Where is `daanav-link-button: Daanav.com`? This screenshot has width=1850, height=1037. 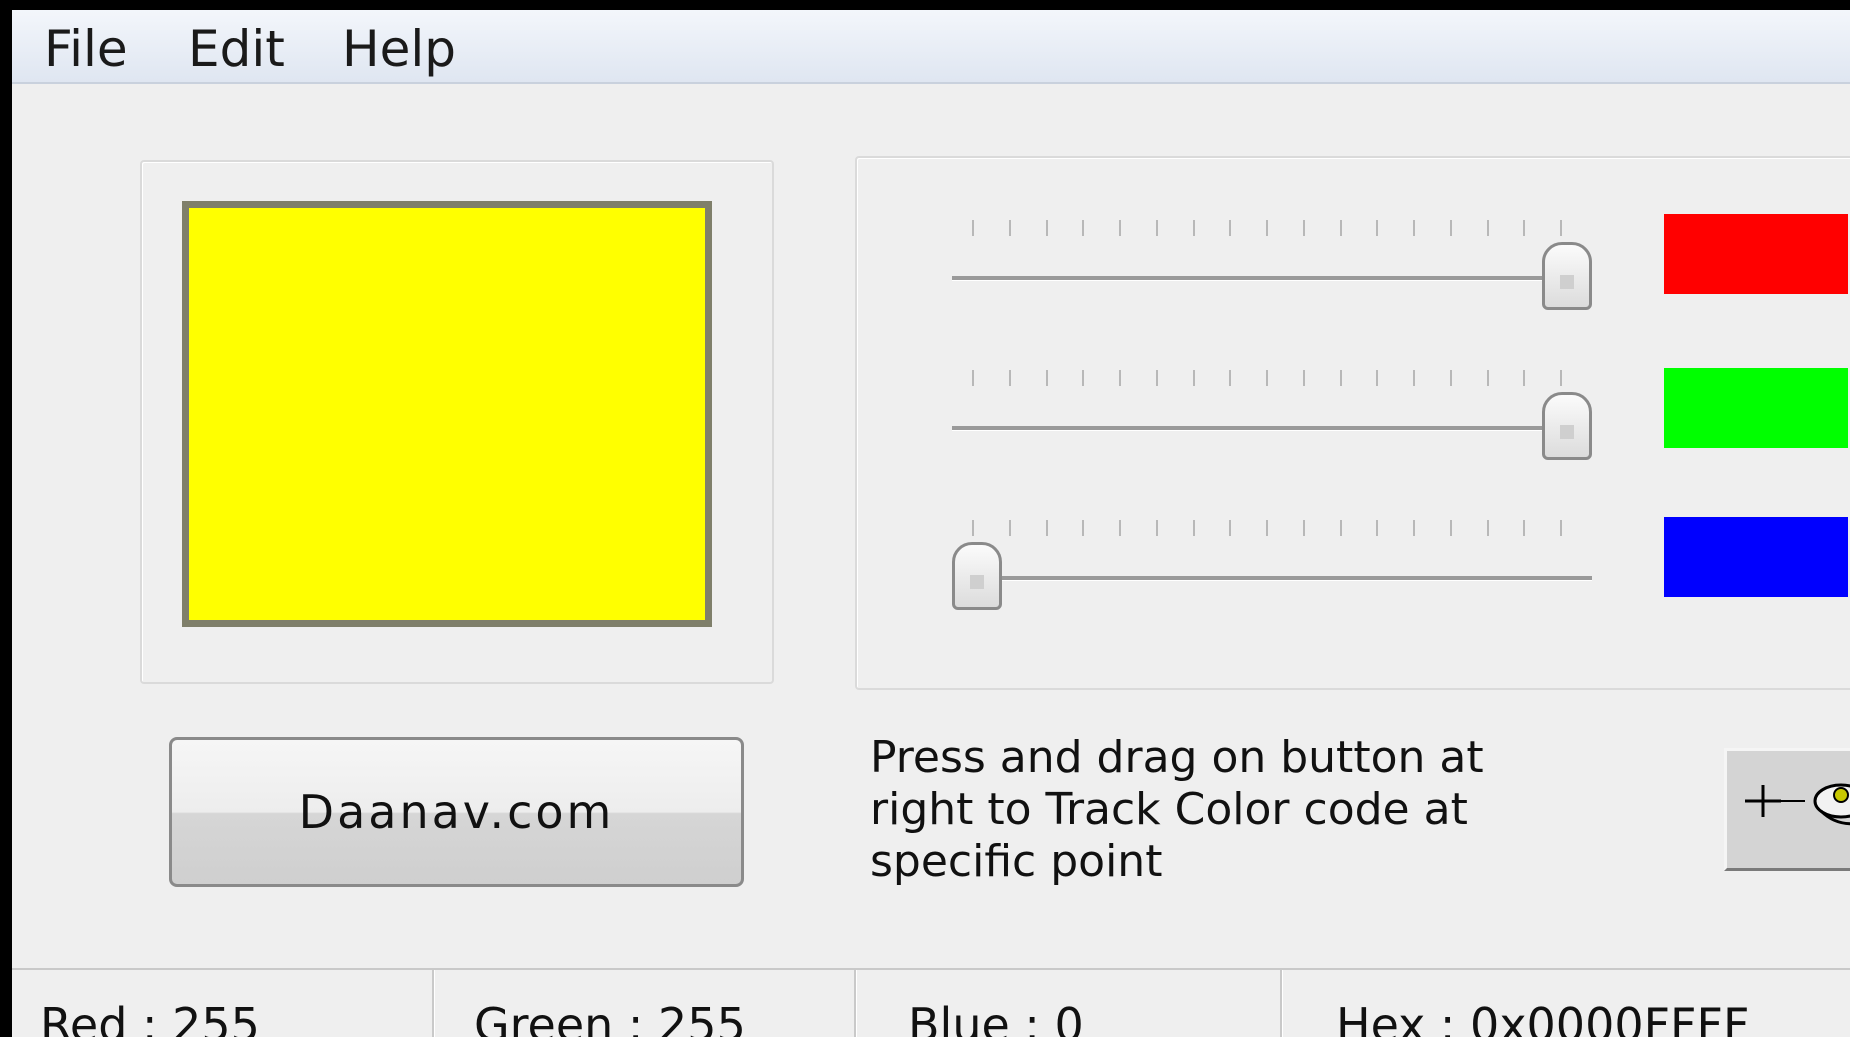
daanav-link-button: Daanav.com is located at coordinates (456, 812).